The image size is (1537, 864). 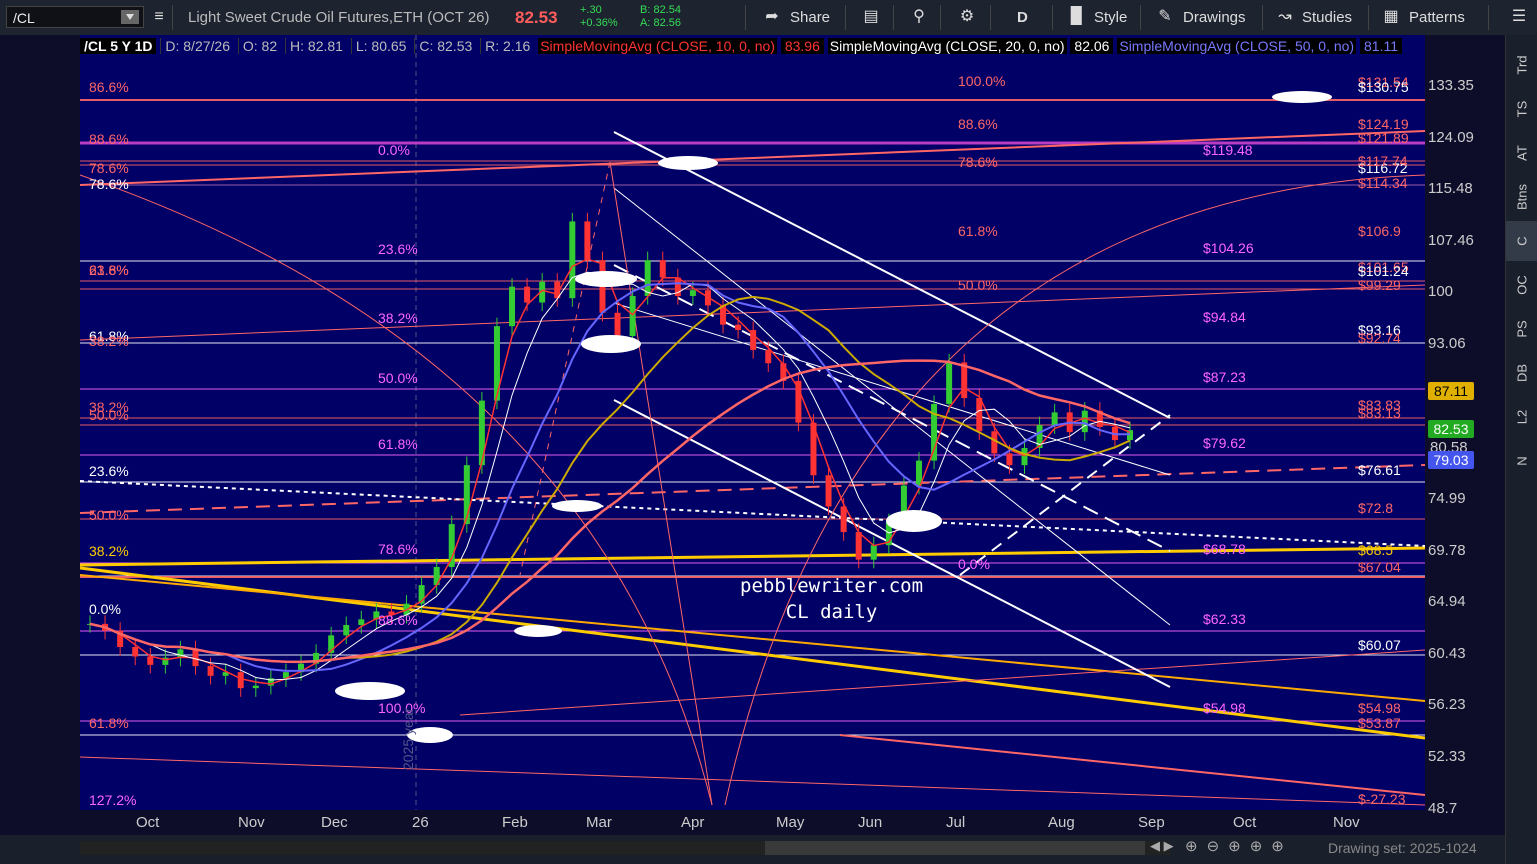 I want to click on bid-ask-block: B: 82.54 A: 82.56, so click(x=660, y=17).